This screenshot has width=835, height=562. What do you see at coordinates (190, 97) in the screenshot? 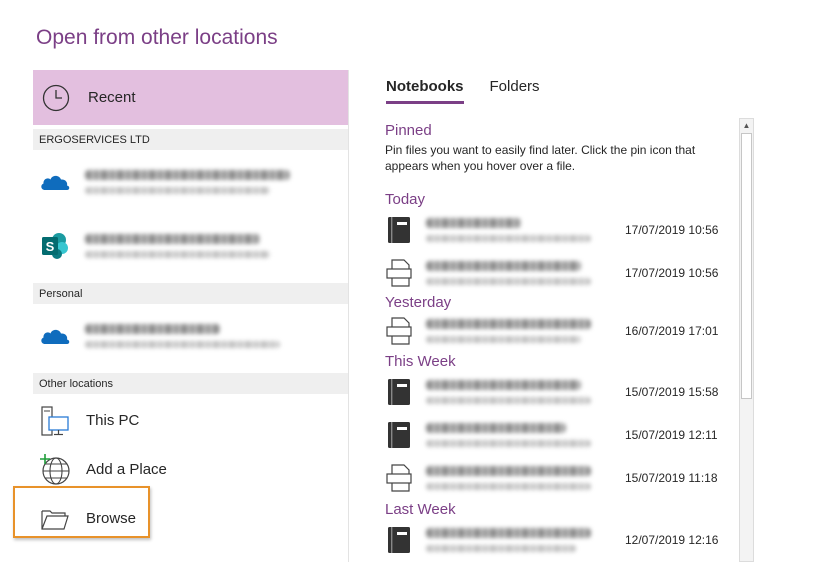
I see `recent-item: Recent` at bounding box center [190, 97].